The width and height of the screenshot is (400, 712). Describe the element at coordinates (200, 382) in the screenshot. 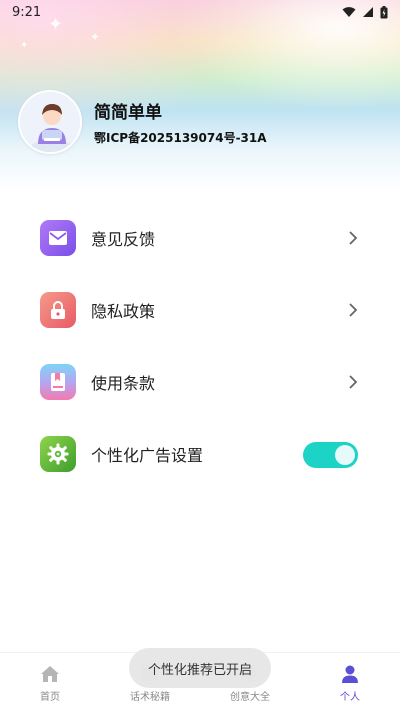

I see `menu-item-terms: 使用条款` at that location.